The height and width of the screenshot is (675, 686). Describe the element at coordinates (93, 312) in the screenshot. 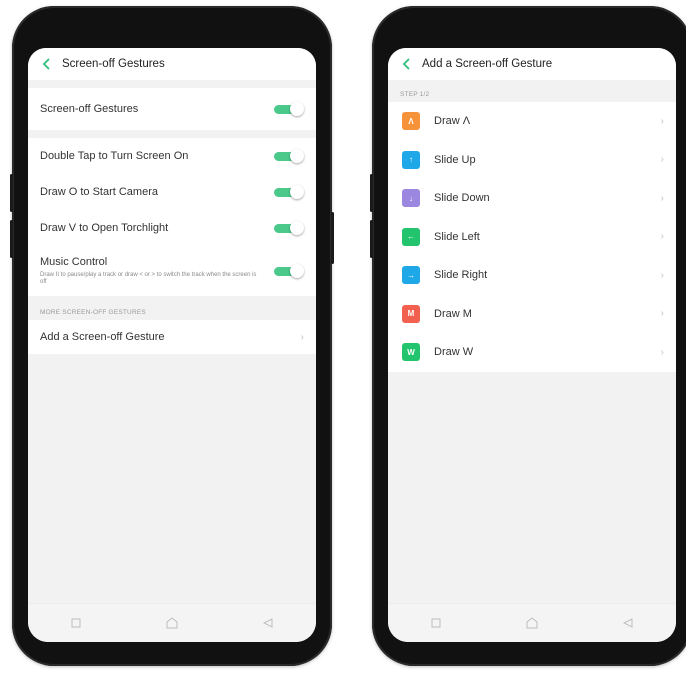

I see `section-label: MORE SCREEN-OFF GESTURES` at that location.